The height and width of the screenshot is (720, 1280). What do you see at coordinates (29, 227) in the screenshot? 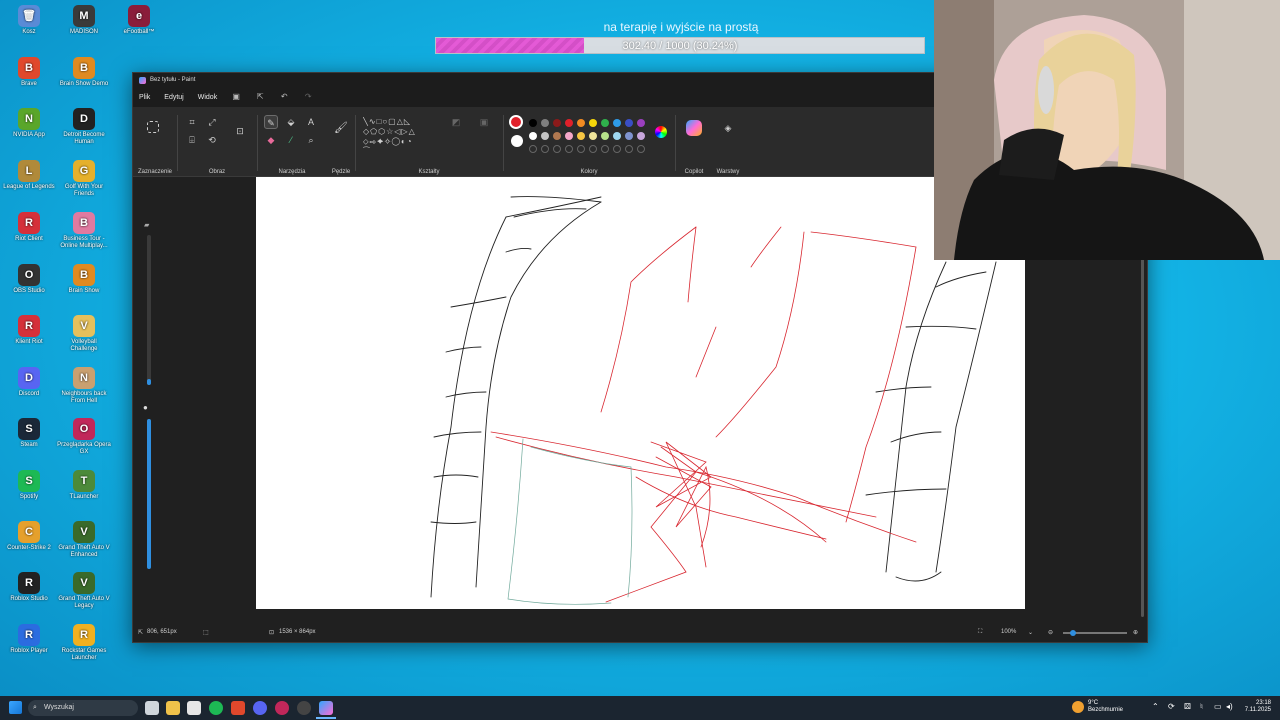
I see `desktop-icon: R Riot Client` at bounding box center [29, 227].